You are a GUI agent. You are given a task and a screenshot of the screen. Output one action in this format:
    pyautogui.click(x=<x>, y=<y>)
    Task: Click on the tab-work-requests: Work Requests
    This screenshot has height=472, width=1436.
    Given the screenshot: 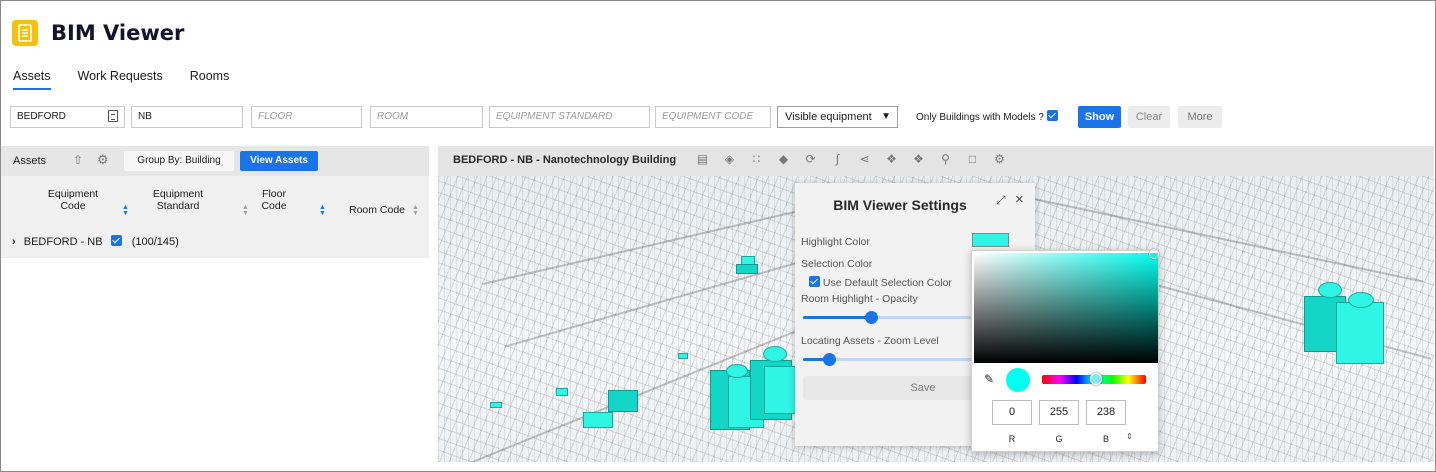 What is the action you would take?
    pyautogui.click(x=120, y=77)
    